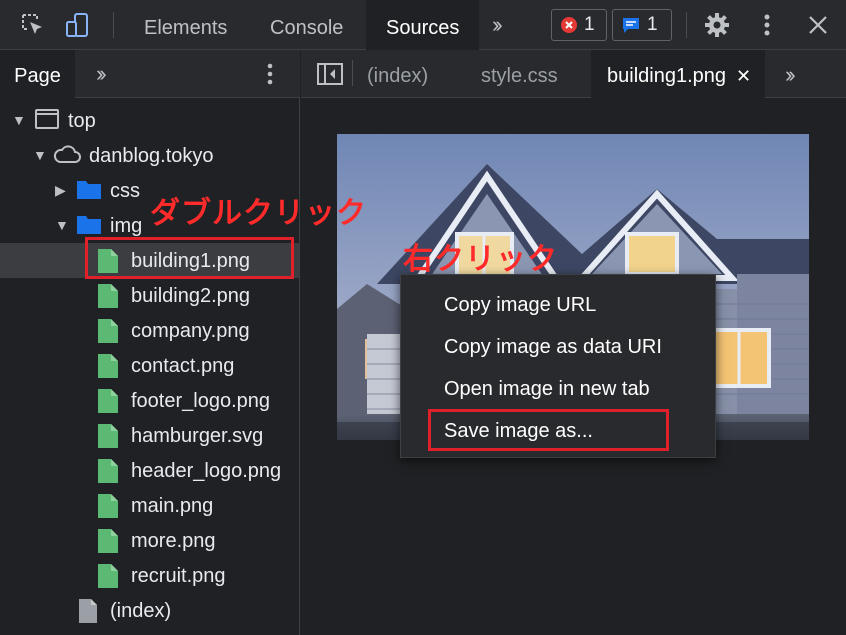 This screenshot has height=635, width=846. What do you see at coordinates (178, 576) in the screenshot?
I see `tree-item-label: recruit.png` at bounding box center [178, 576].